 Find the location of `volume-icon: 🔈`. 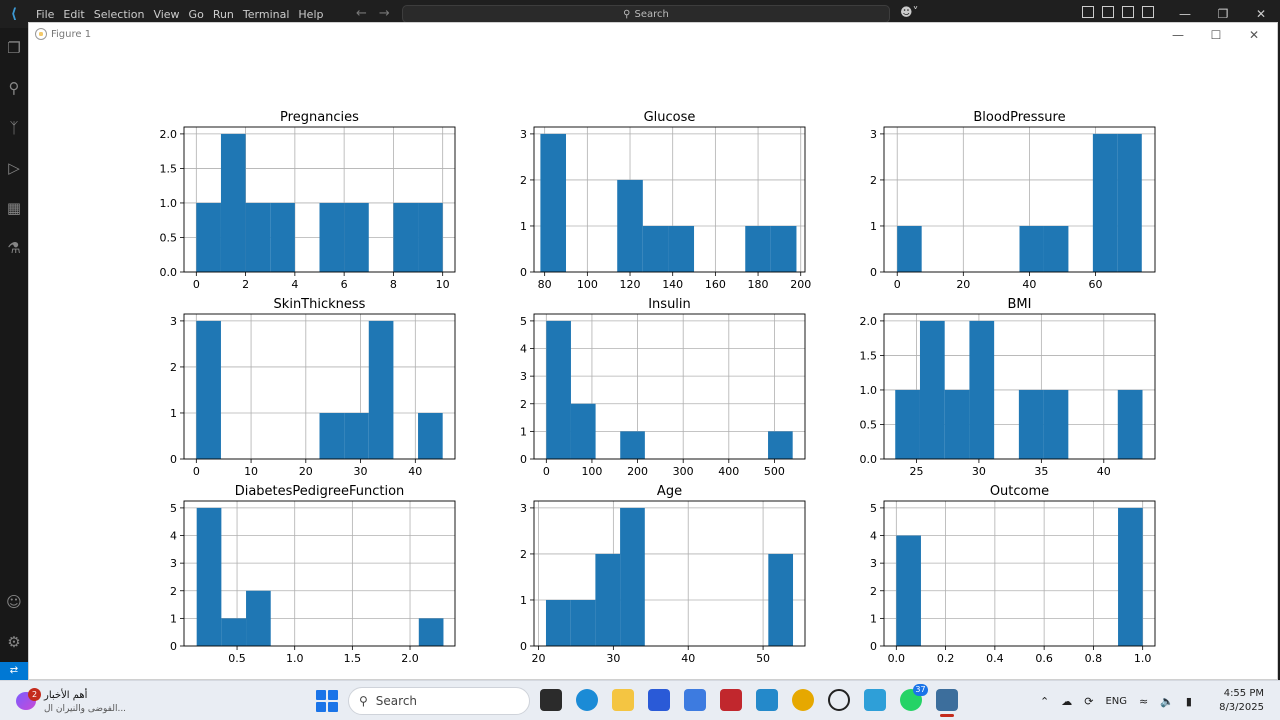

volume-icon: 🔈 is located at coordinates (1167, 701).